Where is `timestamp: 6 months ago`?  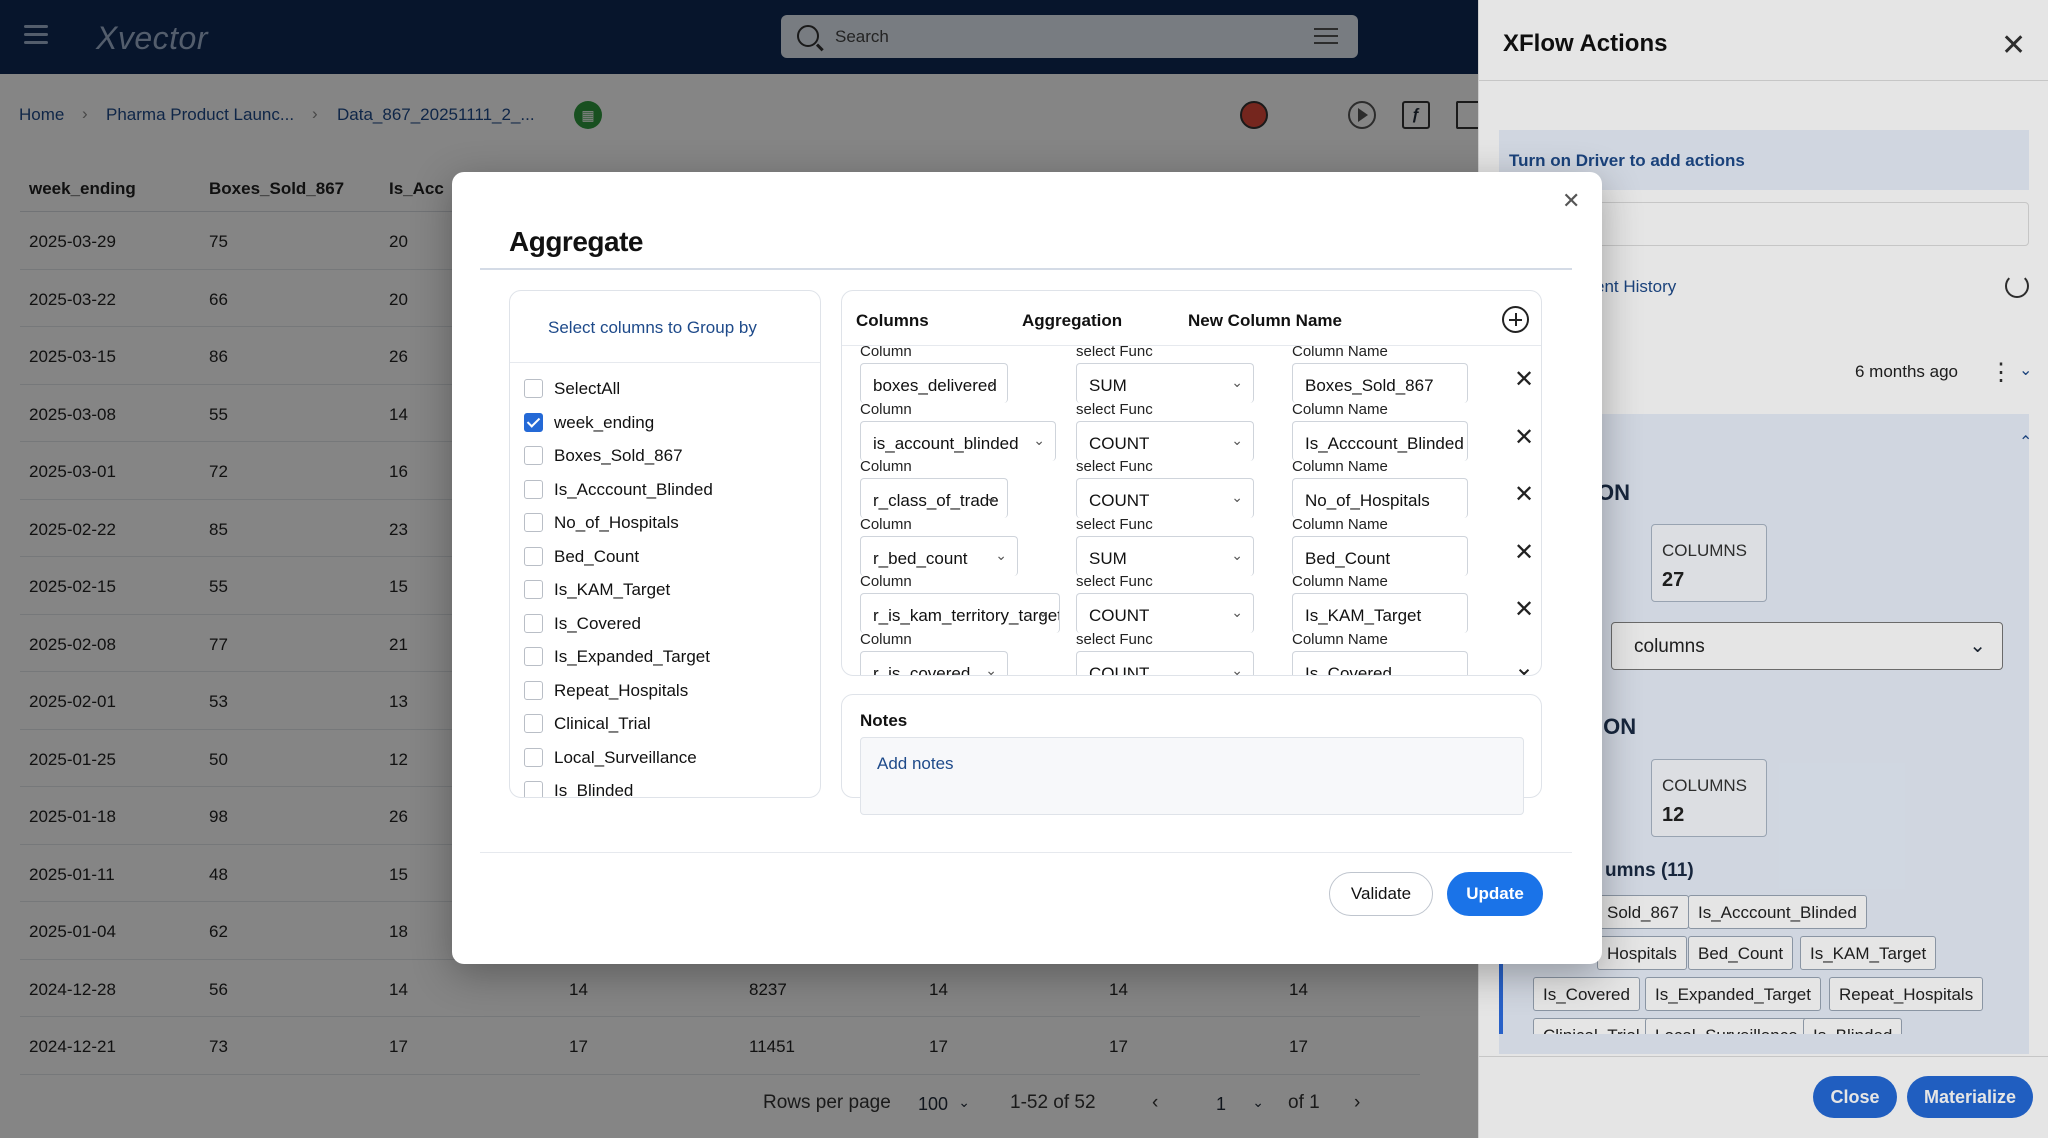 timestamp: 6 months ago is located at coordinates (1907, 371).